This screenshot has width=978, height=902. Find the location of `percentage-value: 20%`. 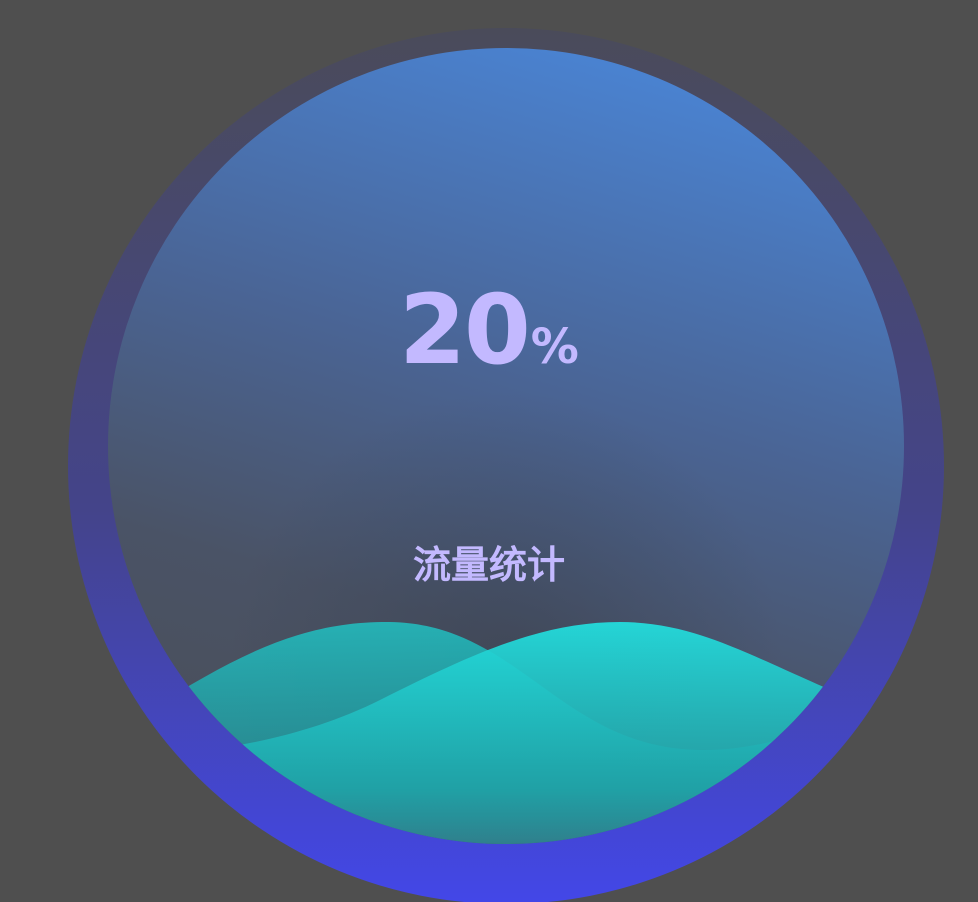

percentage-value: 20% is located at coordinates (489, 330).